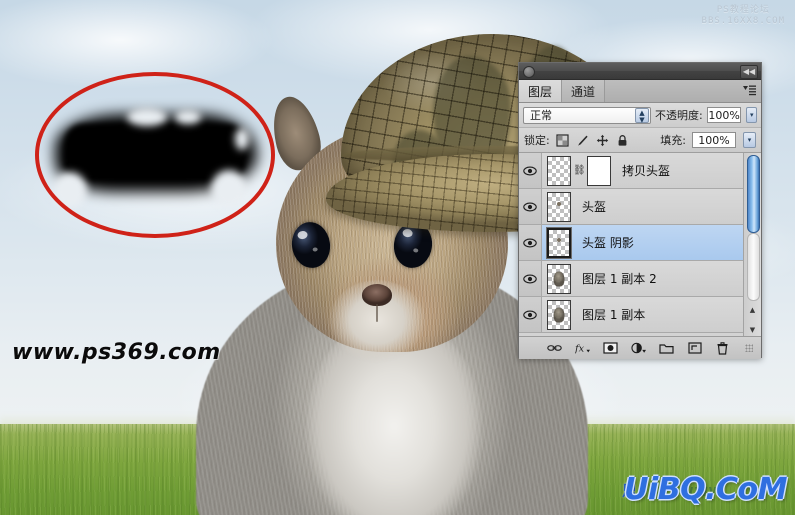 The width and height of the screenshot is (795, 515). I want to click on layer-name: 拷贝头盔, so click(646, 171).